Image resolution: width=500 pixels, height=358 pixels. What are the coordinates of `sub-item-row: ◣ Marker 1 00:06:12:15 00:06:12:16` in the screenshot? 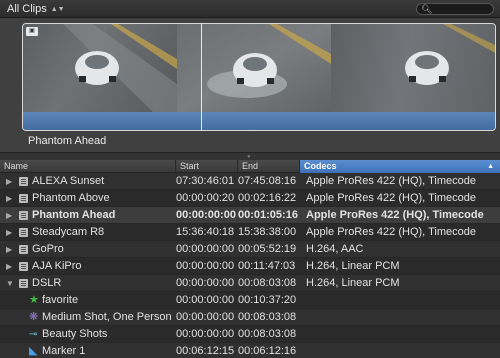 It's located at (250, 350).